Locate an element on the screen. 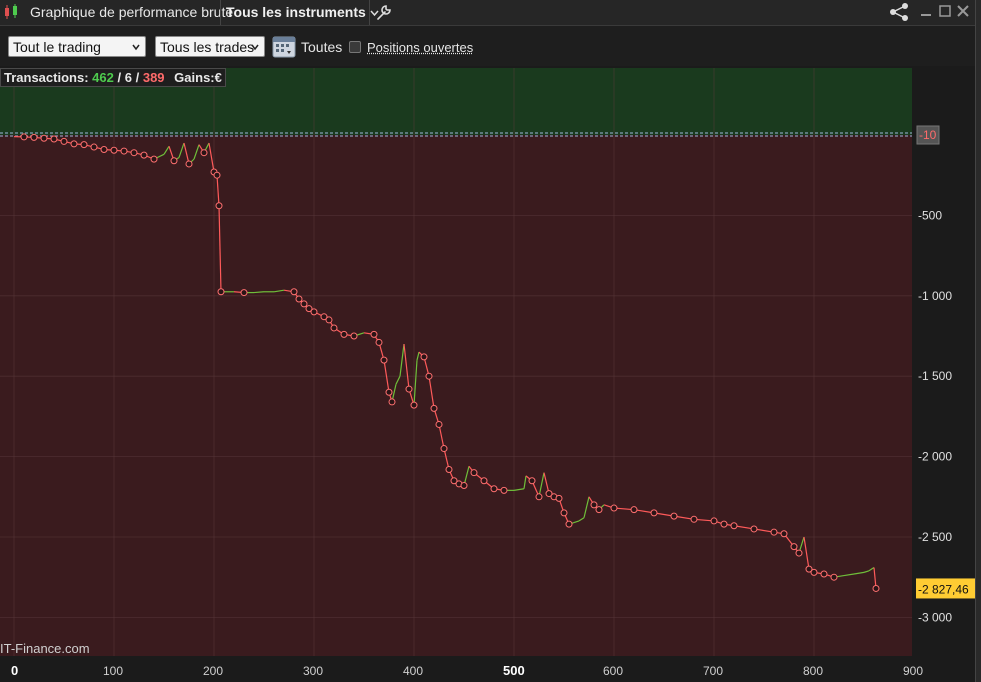 The width and height of the screenshot is (981, 682). gains-label: Gains: is located at coordinates (194, 77).